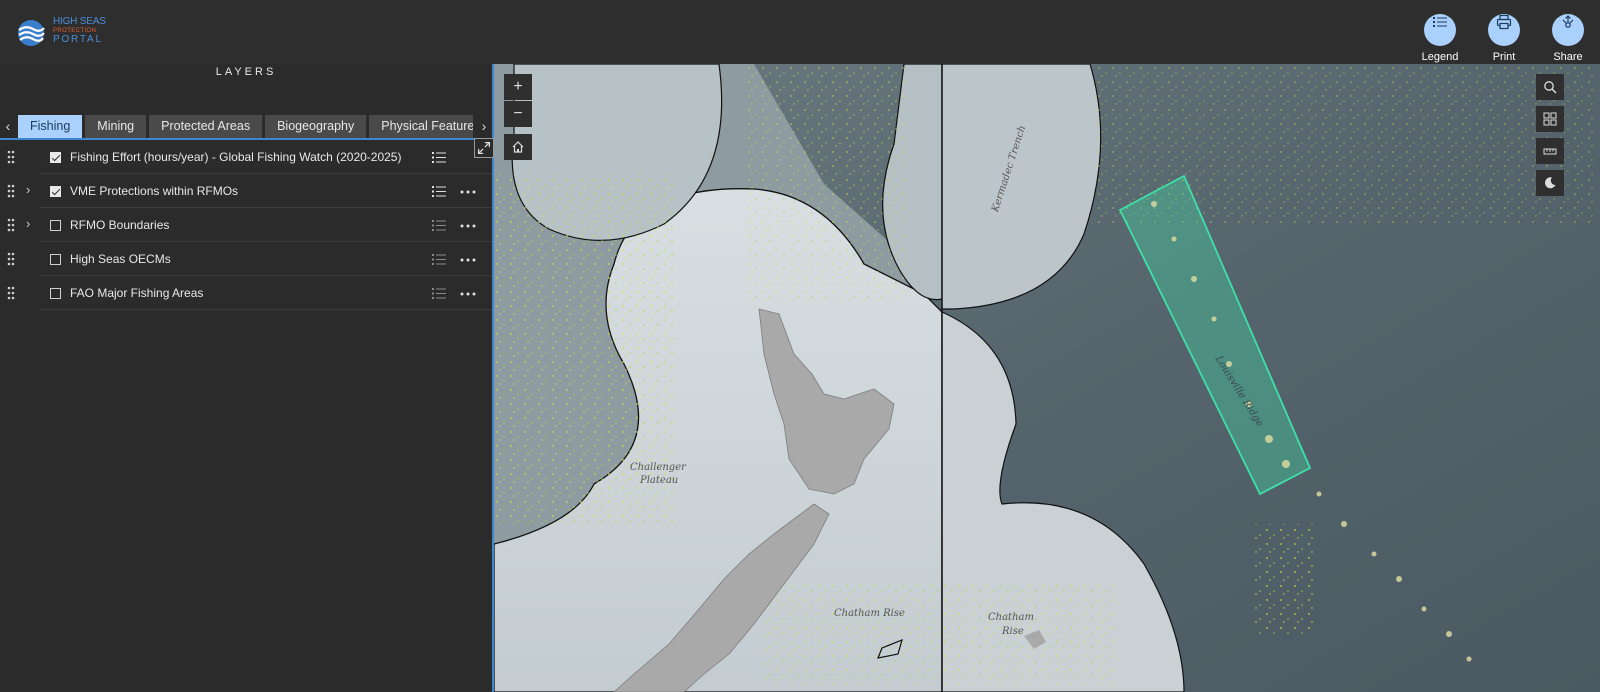  What do you see at coordinates (316, 126) in the screenshot?
I see `tab-biogeography: Biogeography` at bounding box center [316, 126].